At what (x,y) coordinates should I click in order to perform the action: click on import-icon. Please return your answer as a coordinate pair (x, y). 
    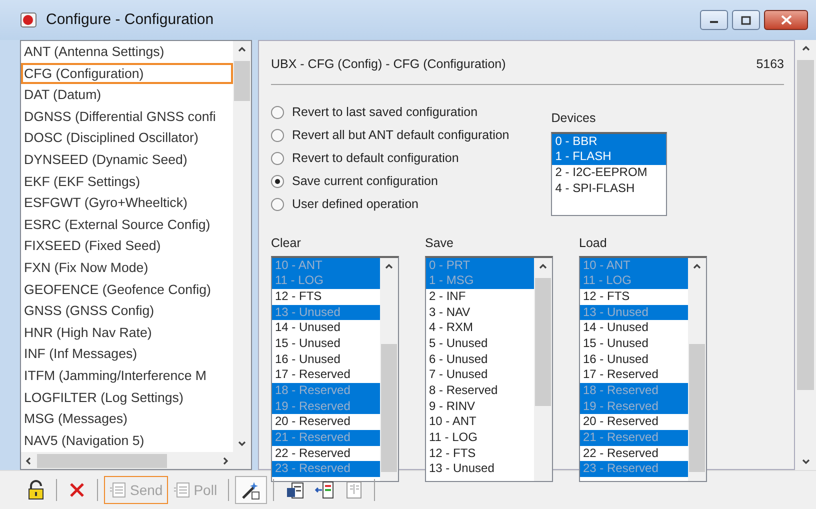
    Looking at the image, I should click on (325, 490).